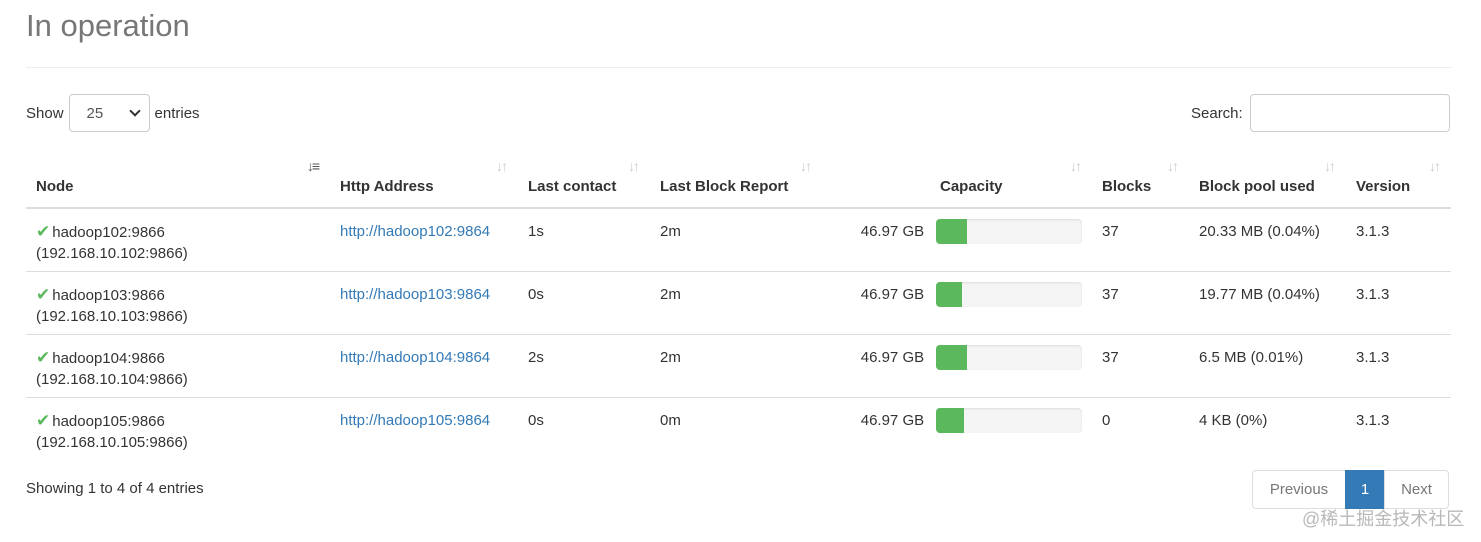 Image resolution: width=1481 pixels, height=542 pixels. I want to click on node-name: hadoop102:9866, so click(108, 232).